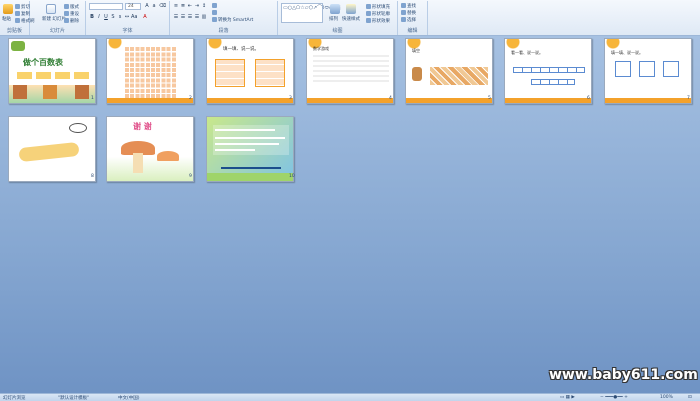 This screenshot has height=401, width=700. I want to click on slide-6-footer-bar, so click(548, 100).